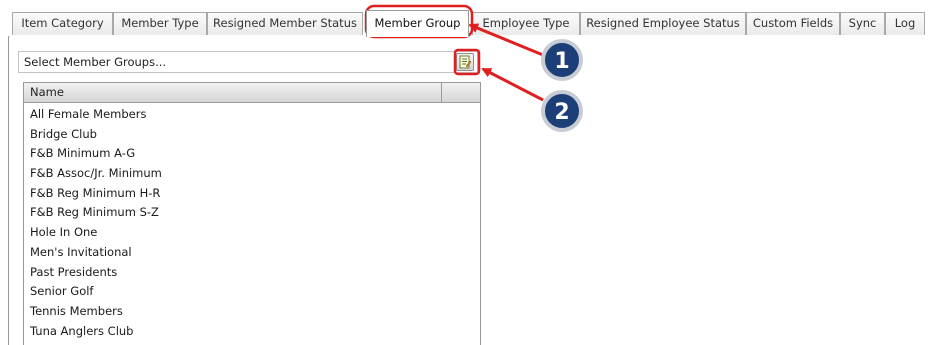 This screenshot has height=345, width=930. I want to click on table-row: Past Presidents, so click(252, 273).